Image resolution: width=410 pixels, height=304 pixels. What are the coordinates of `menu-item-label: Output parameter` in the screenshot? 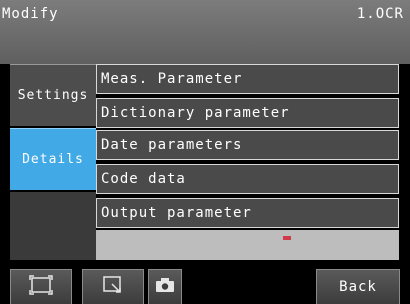 It's located at (176, 213).